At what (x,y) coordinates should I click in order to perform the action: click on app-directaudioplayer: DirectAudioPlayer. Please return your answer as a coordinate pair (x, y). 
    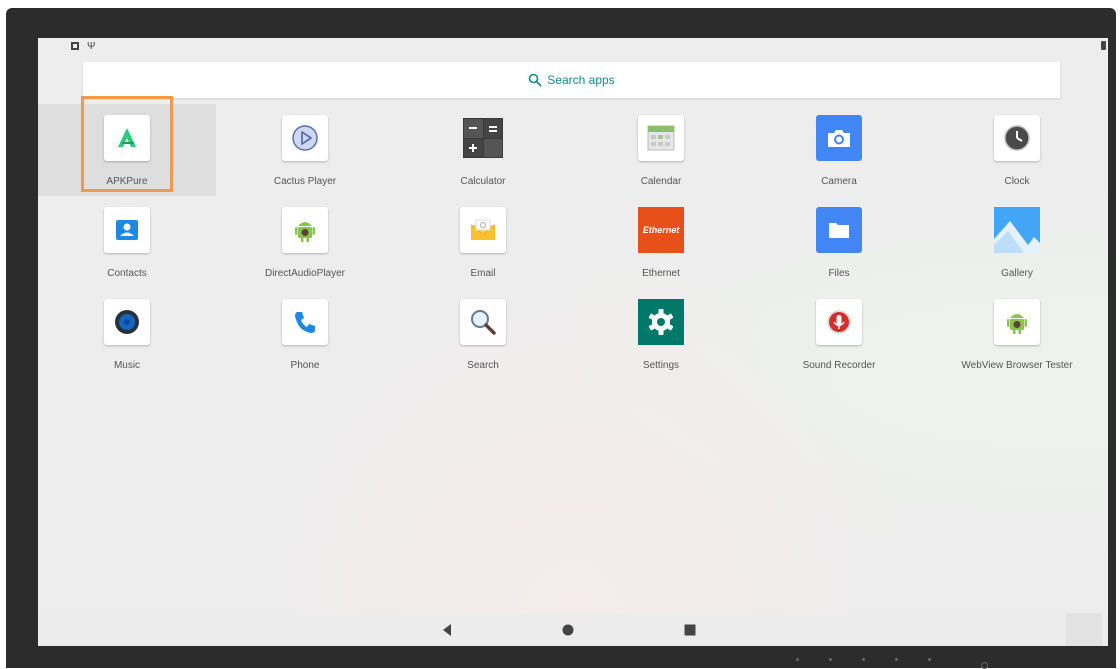
    Looking at the image, I should click on (305, 242).